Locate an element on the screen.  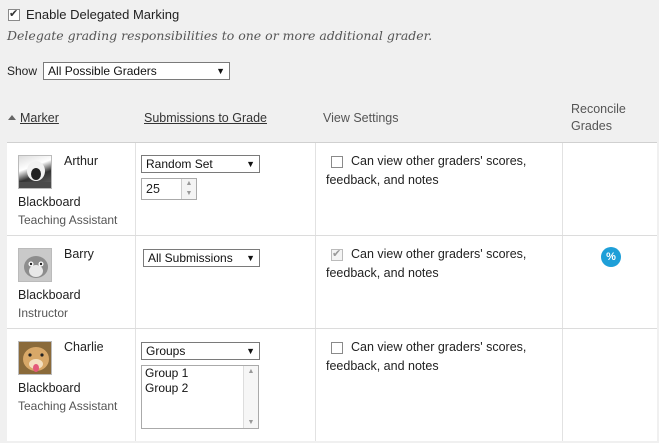
grader-first-name: Charlie is located at coordinates (84, 347).